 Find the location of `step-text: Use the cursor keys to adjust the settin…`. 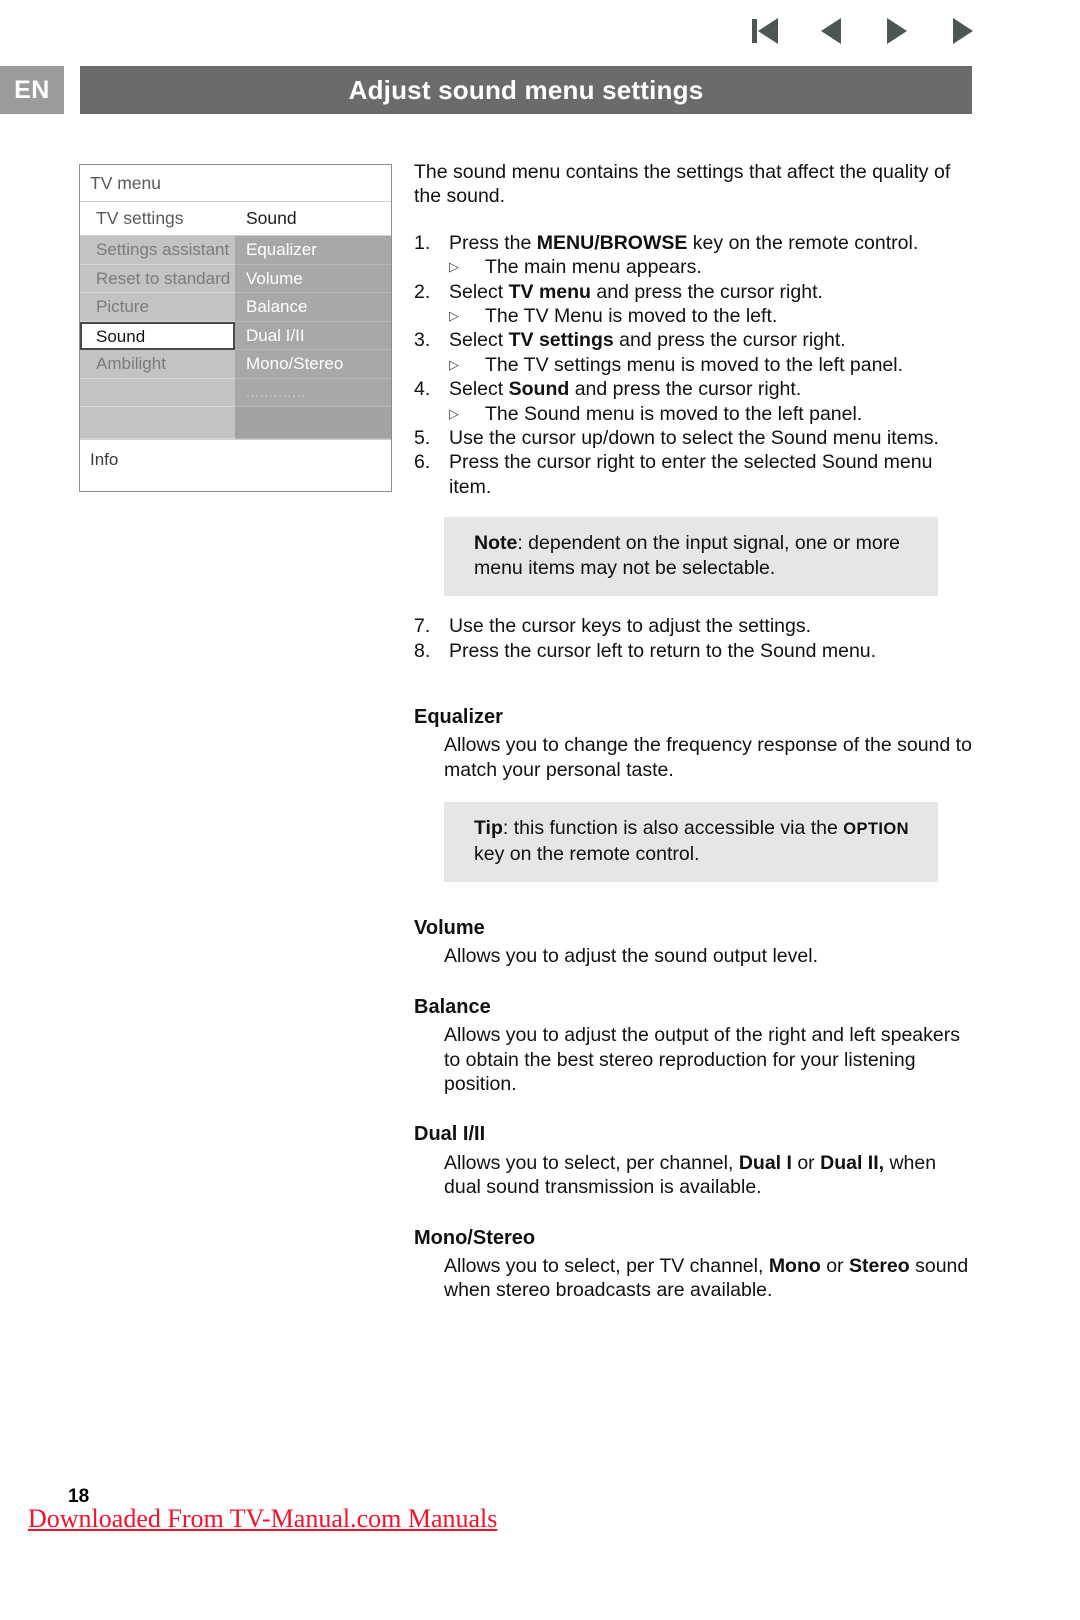

step-text: Use the cursor keys to adjust the settin… is located at coordinates (630, 626).